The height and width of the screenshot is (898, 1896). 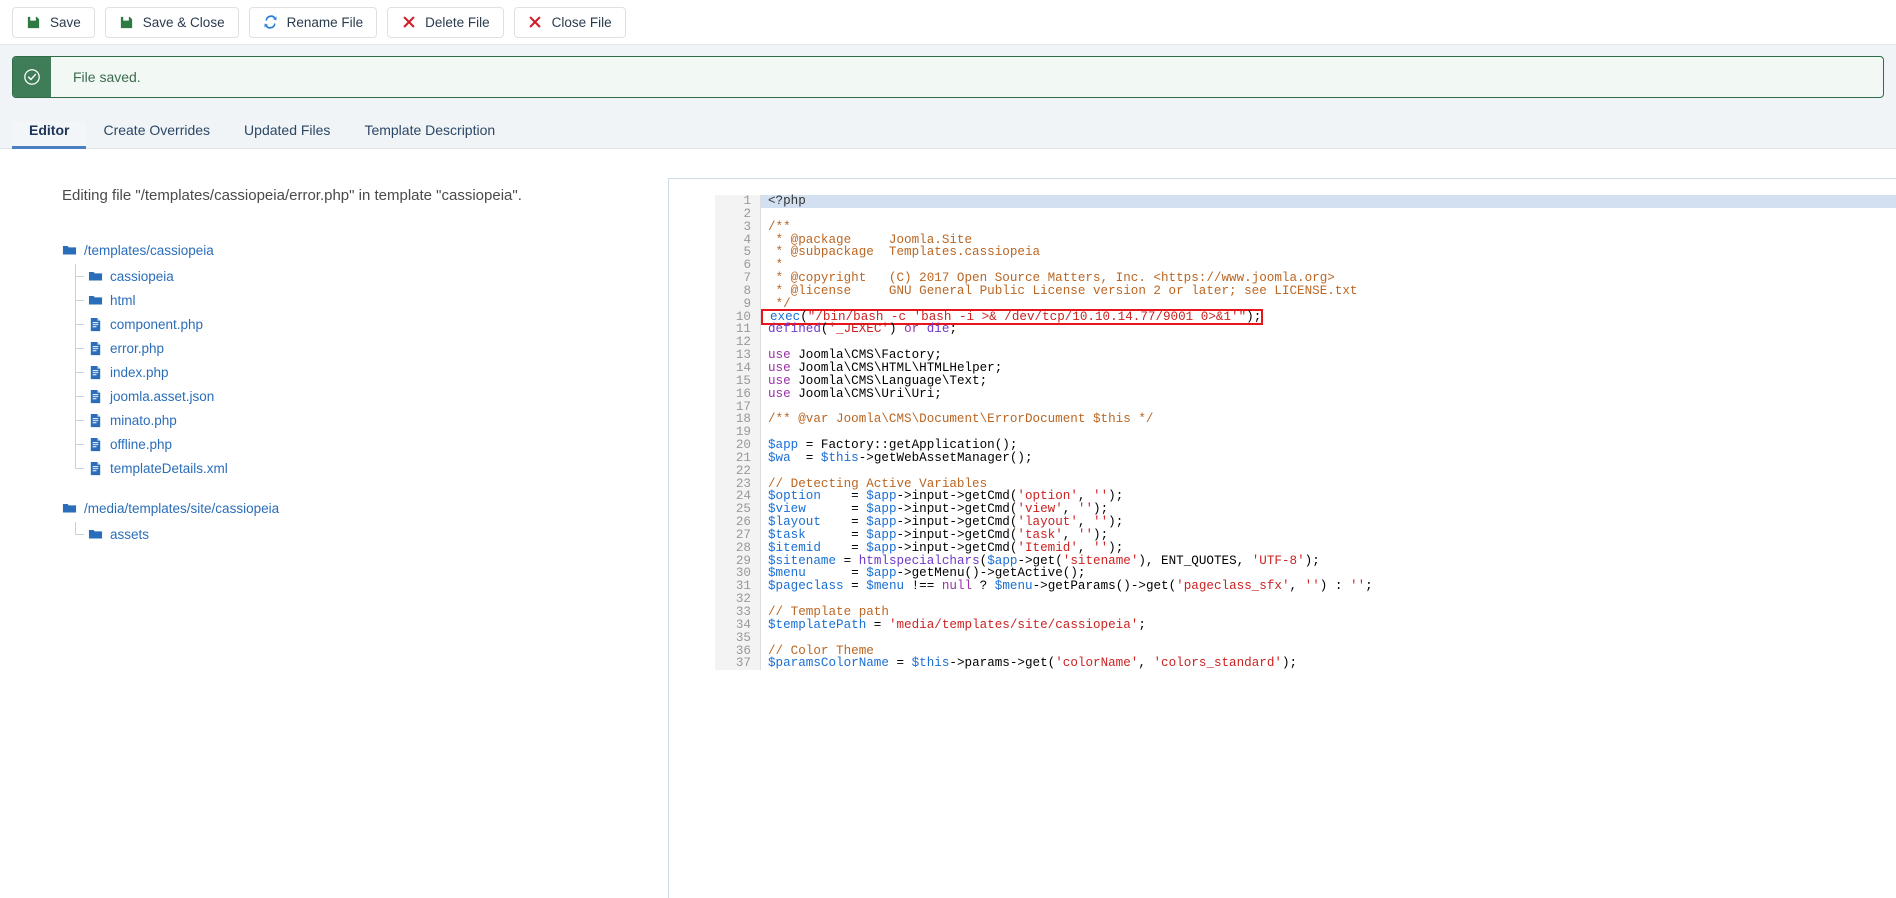 I want to click on line-number: 21, so click(x=743, y=457).